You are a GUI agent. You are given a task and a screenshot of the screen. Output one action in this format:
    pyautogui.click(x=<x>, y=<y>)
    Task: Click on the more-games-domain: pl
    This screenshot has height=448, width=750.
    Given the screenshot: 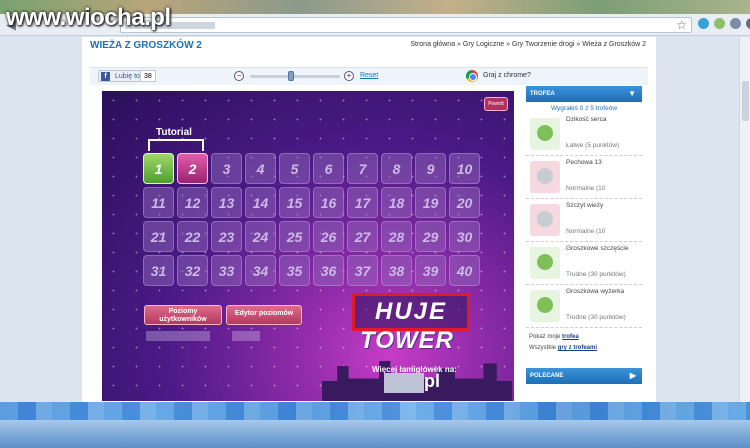 What is the action you would take?
    pyautogui.click(x=432, y=381)
    